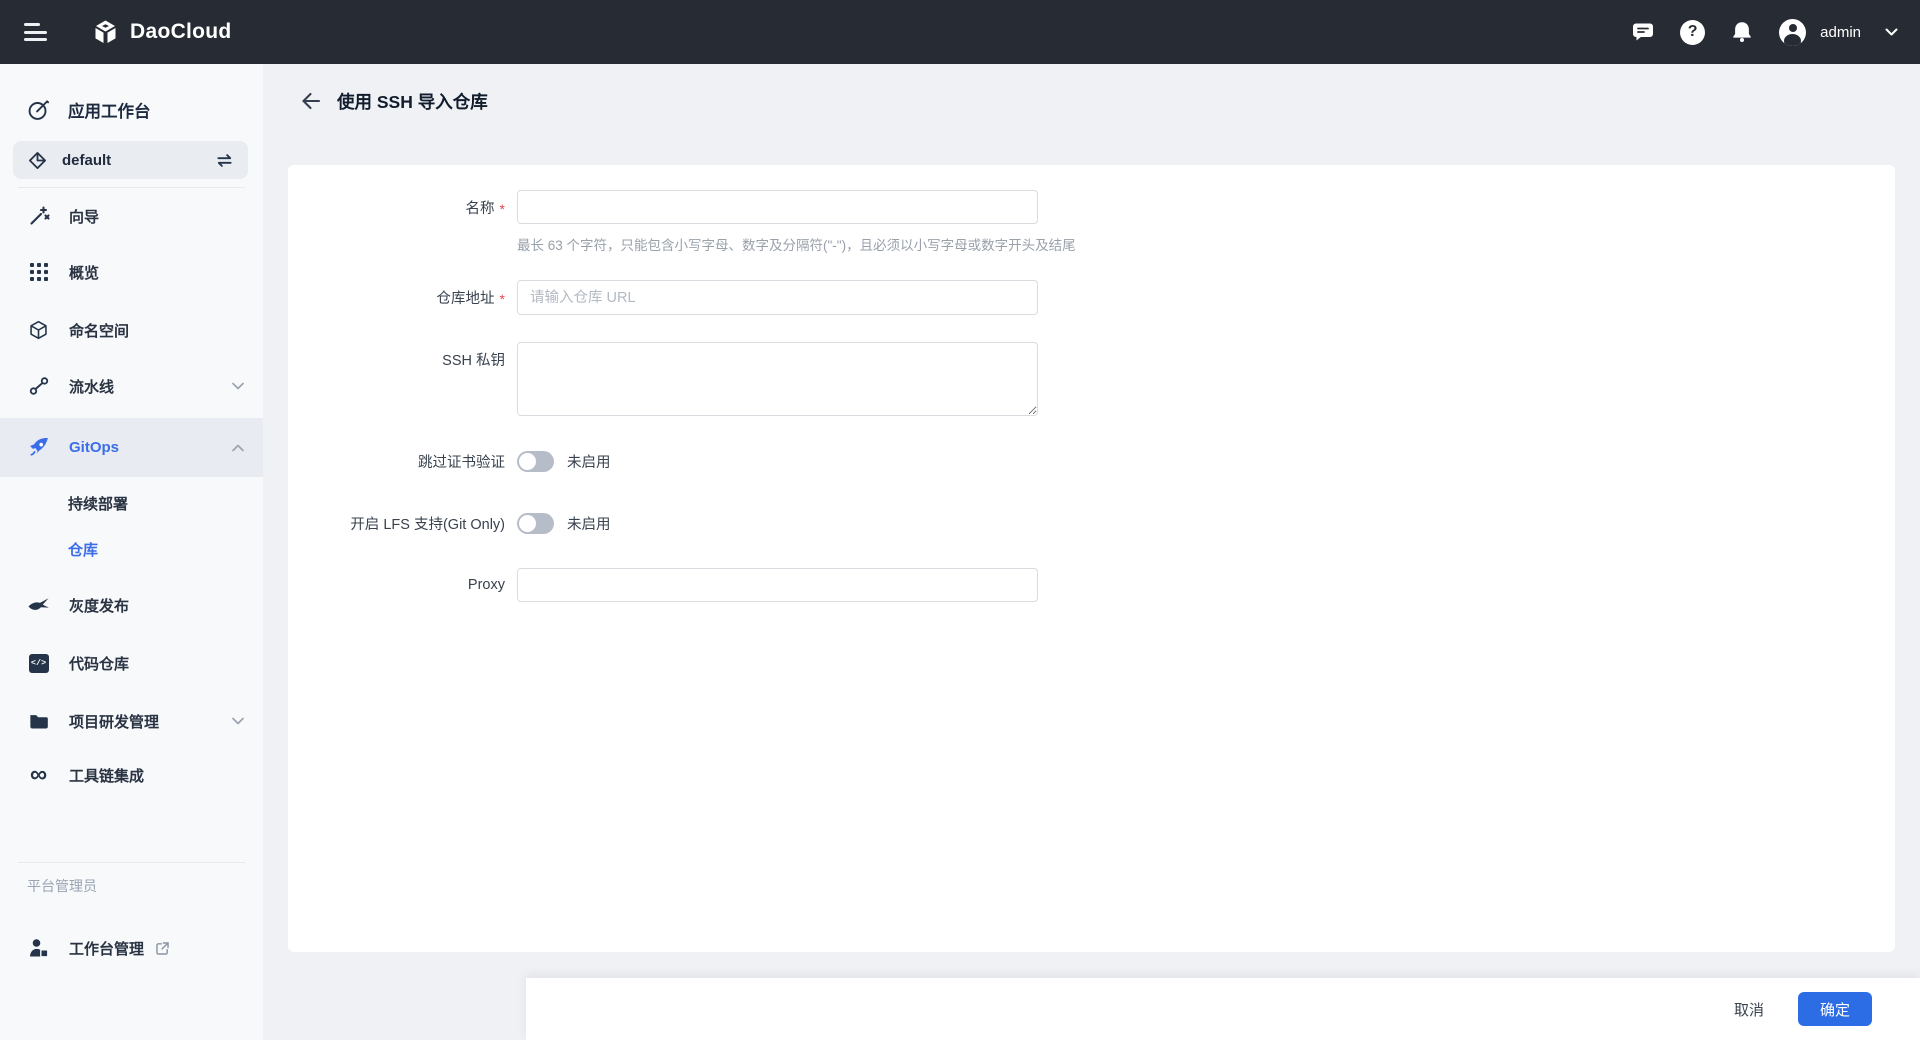 The image size is (1920, 1040). Describe the element at coordinates (99, 606) in the screenshot. I see `sidebar-item-label: 灰度发布` at that location.